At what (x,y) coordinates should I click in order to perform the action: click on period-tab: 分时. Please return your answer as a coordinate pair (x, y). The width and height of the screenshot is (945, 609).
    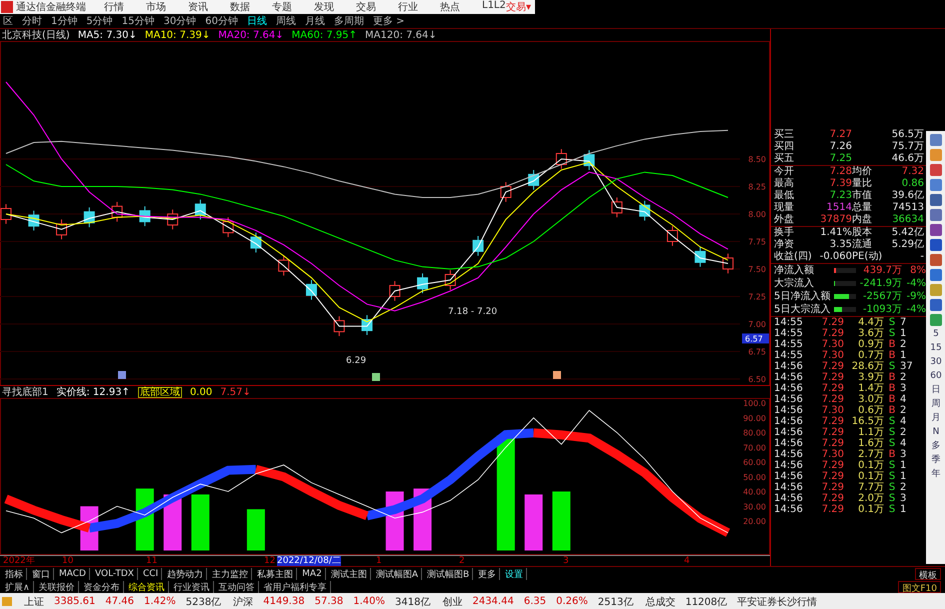
    Looking at the image, I should click on (32, 21).